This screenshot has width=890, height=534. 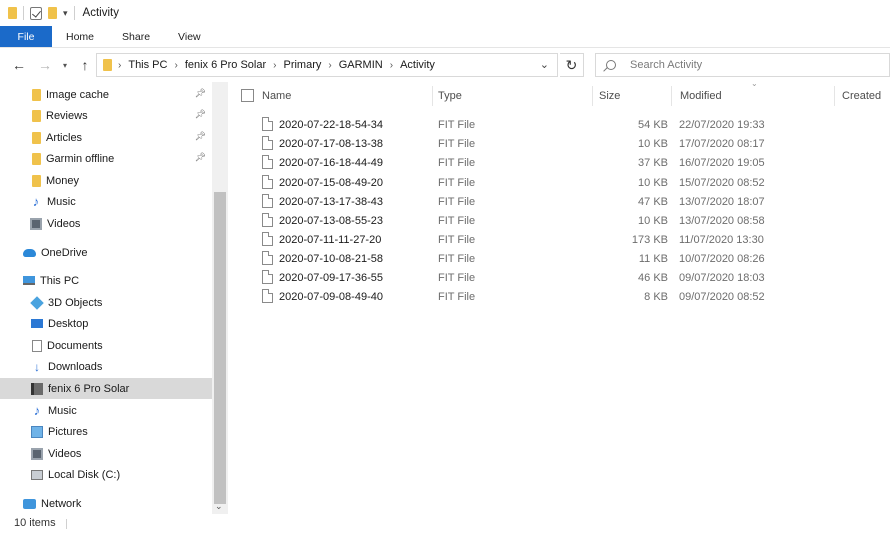 What do you see at coordinates (37, 410) in the screenshot?
I see `music-icon: ♪` at bounding box center [37, 410].